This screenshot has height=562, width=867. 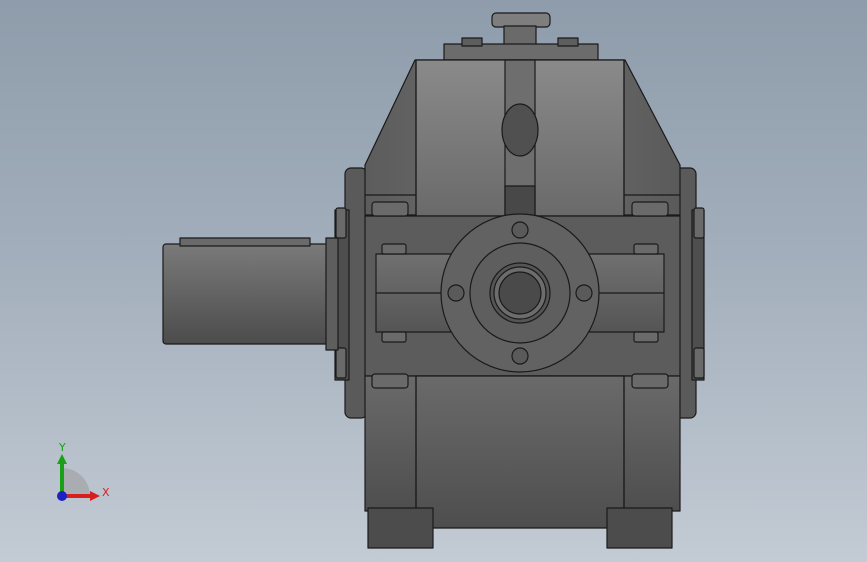 What do you see at coordinates (521, 36) in the screenshot?
I see `top-vent-cap` at bounding box center [521, 36].